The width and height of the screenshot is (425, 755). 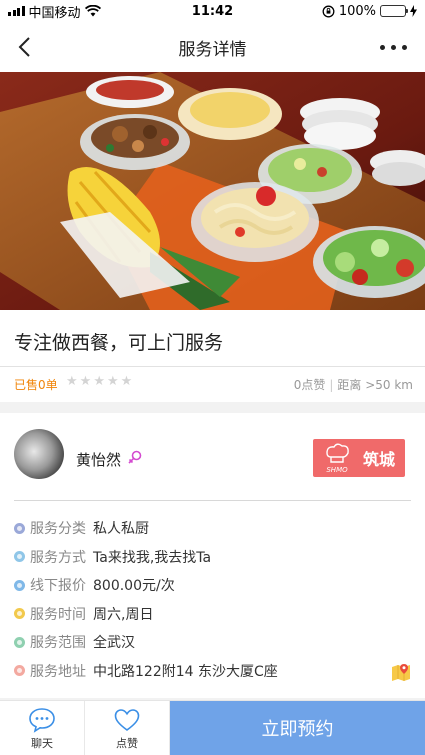 I want to click on chat-button: 聊天, so click(x=42, y=728).